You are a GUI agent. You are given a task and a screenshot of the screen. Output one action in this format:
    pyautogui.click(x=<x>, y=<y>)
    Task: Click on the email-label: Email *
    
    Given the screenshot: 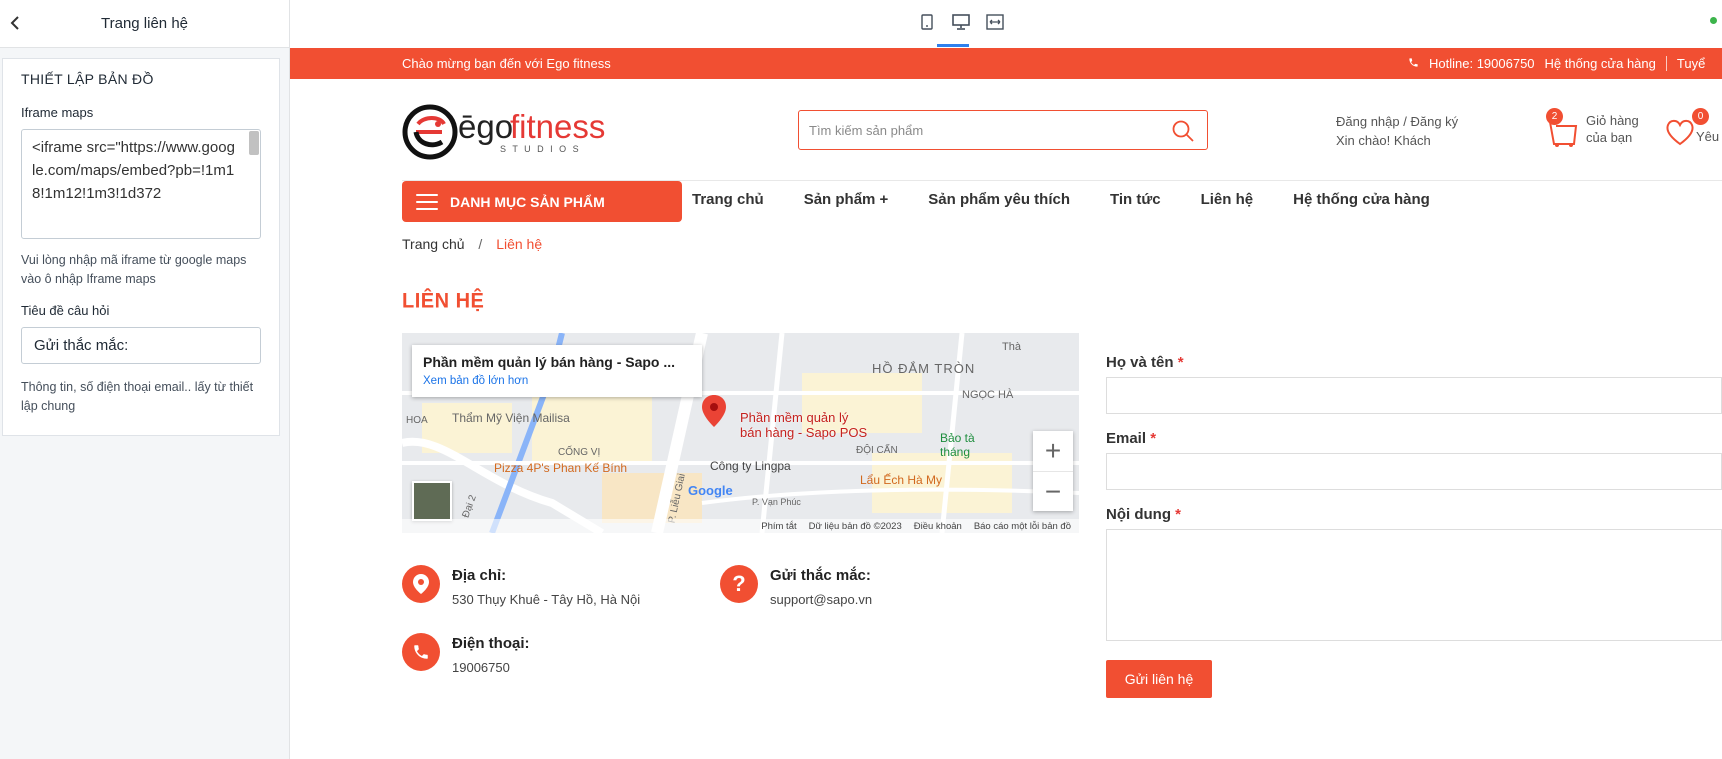 What is the action you would take?
    pyautogui.click(x=1131, y=438)
    